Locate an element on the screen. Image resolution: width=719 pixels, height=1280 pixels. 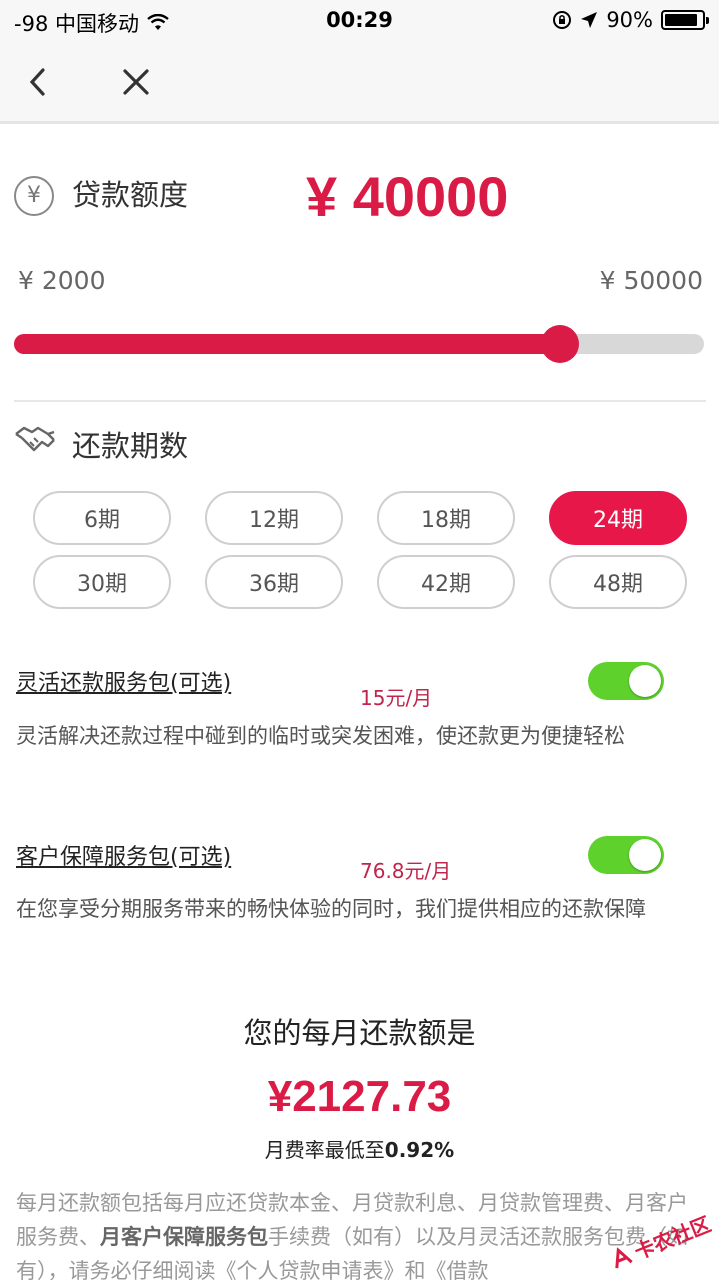
protection-package-desc: 在您享受分期服务带来的畅快体验的同时，我们提供相应的还款保障 is located at coordinates (331, 909).